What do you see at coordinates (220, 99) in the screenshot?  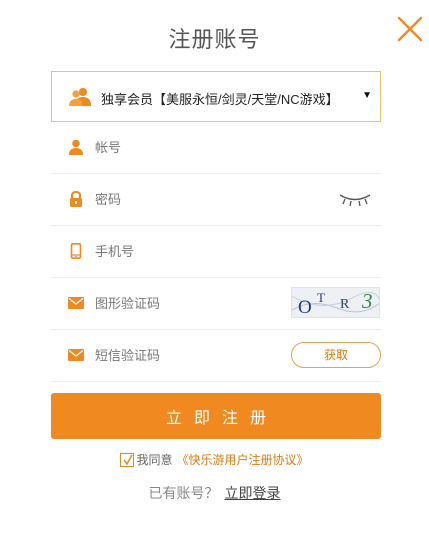 I see `member-type-selected: 独享会员【美服永恒/剑灵/天堂/NC游戏】` at bounding box center [220, 99].